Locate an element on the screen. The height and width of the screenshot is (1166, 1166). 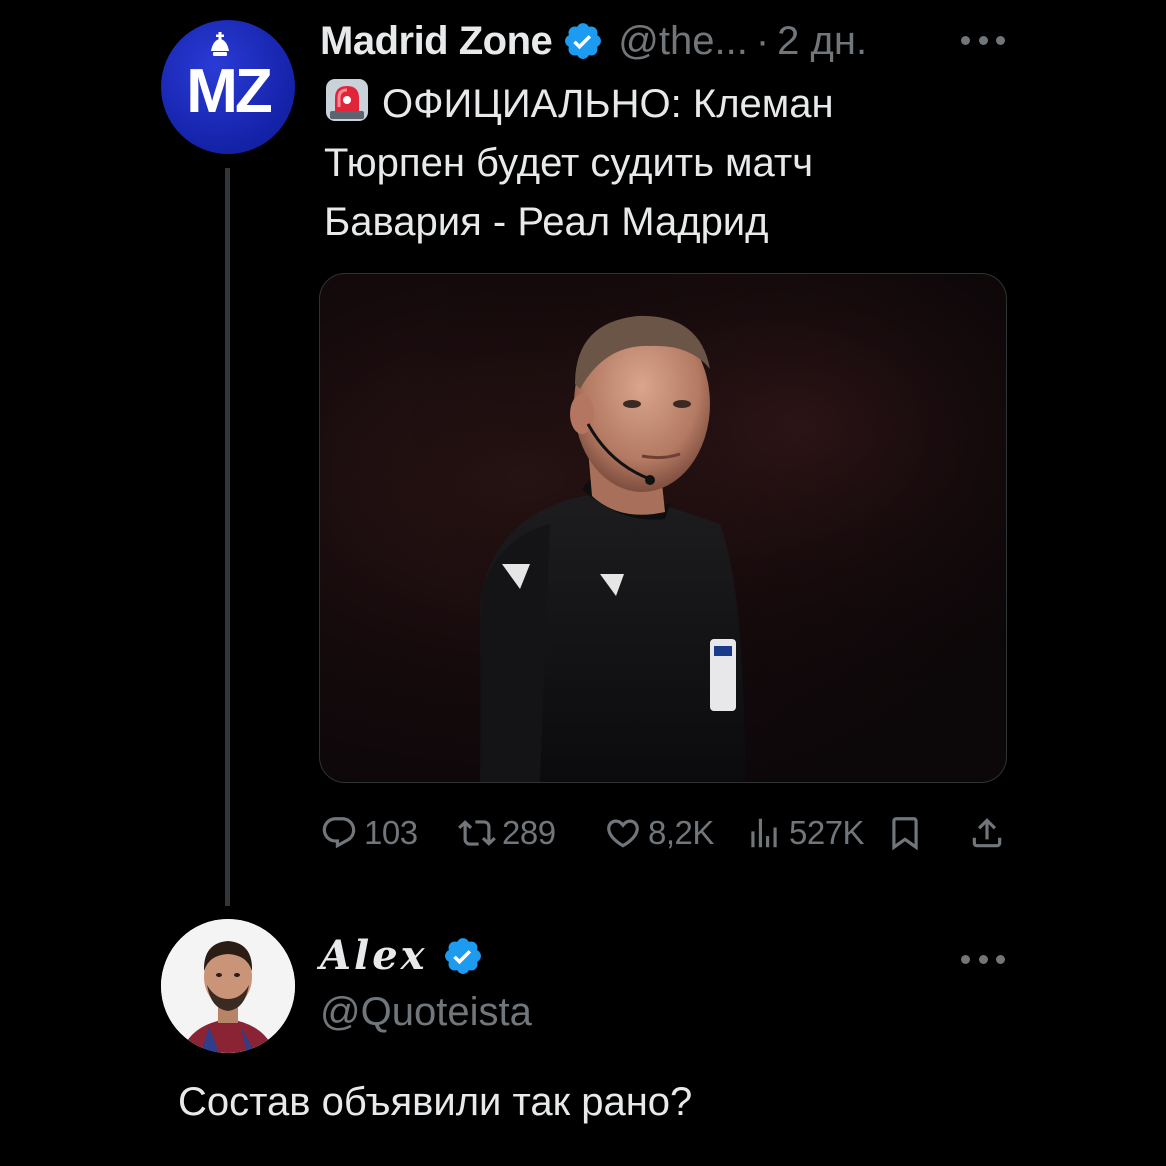
tweet-timestamp: 2 дн. is located at coordinates (822, 41).